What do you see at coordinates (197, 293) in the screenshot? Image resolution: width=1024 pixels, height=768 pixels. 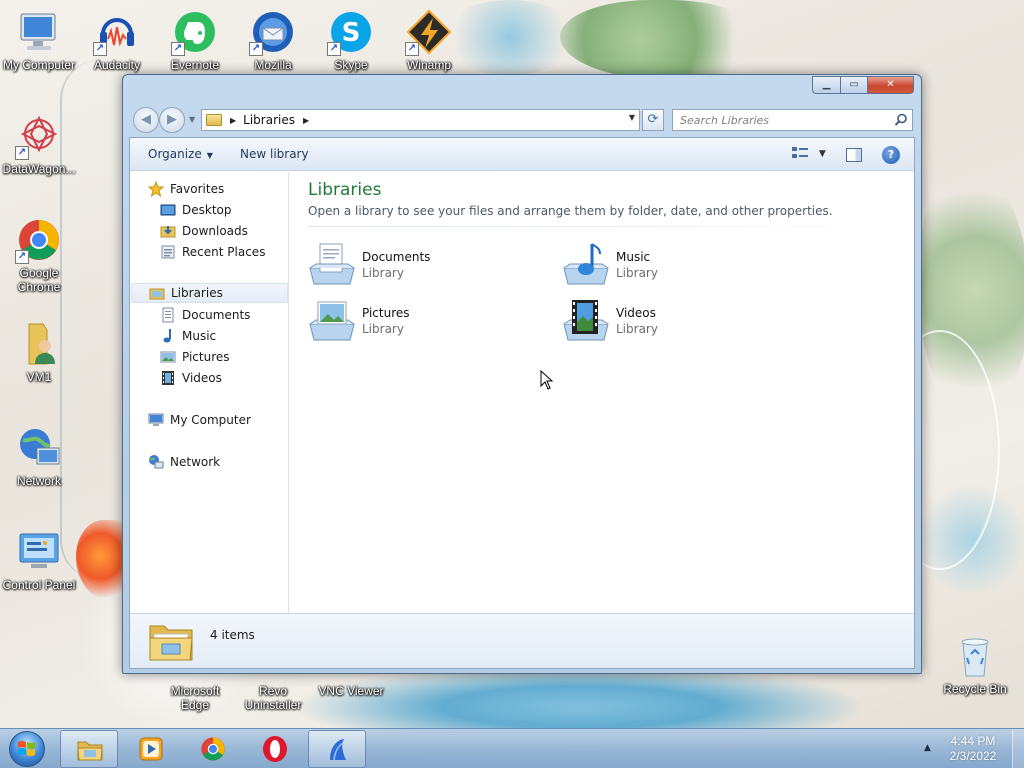 I see `nav-label: Libraries` at bounding box center [197, 293].